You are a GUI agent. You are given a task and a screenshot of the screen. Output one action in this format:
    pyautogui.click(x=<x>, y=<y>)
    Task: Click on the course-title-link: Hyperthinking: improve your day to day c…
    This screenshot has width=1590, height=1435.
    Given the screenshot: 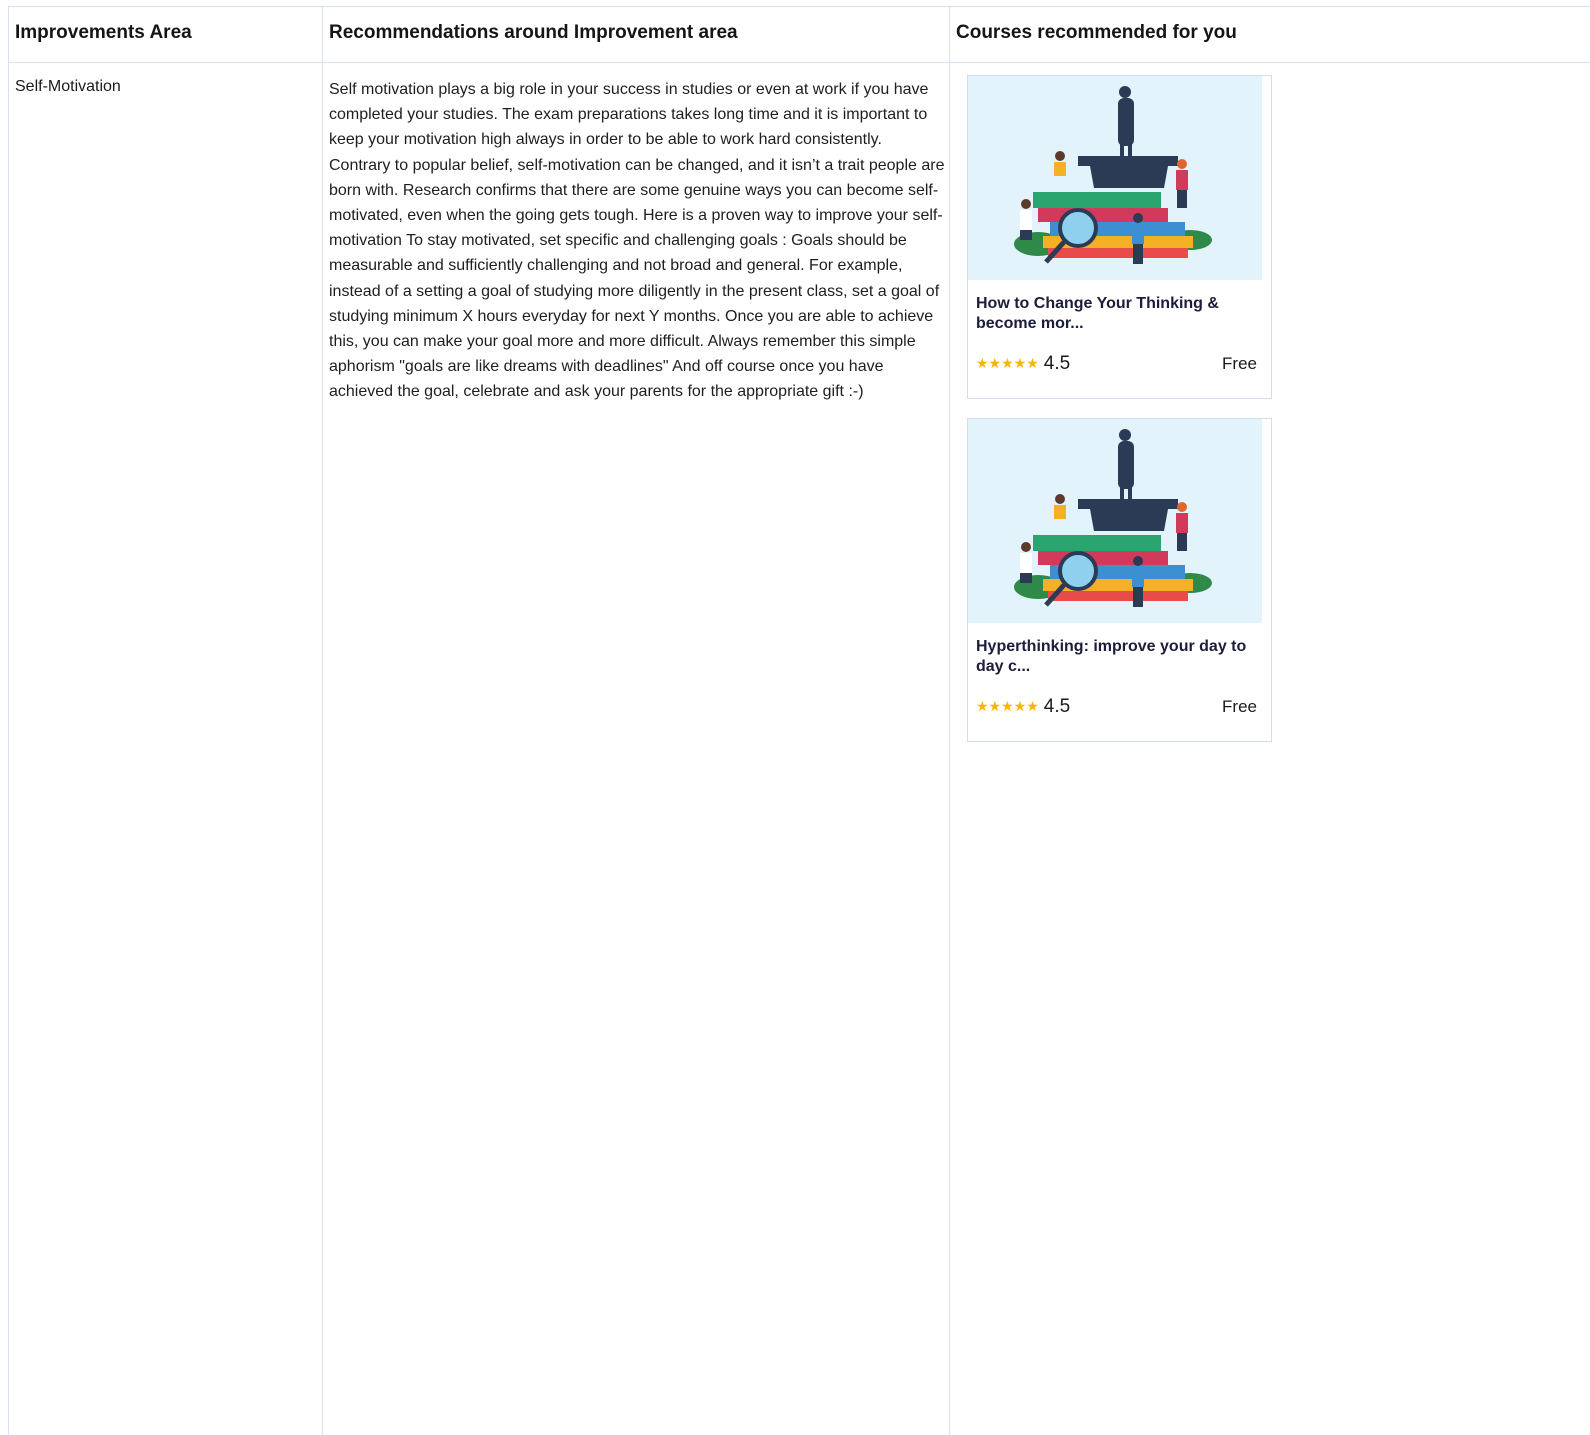 What is the action you would take?
    pyautogui.click(x=1117, y=657)
    